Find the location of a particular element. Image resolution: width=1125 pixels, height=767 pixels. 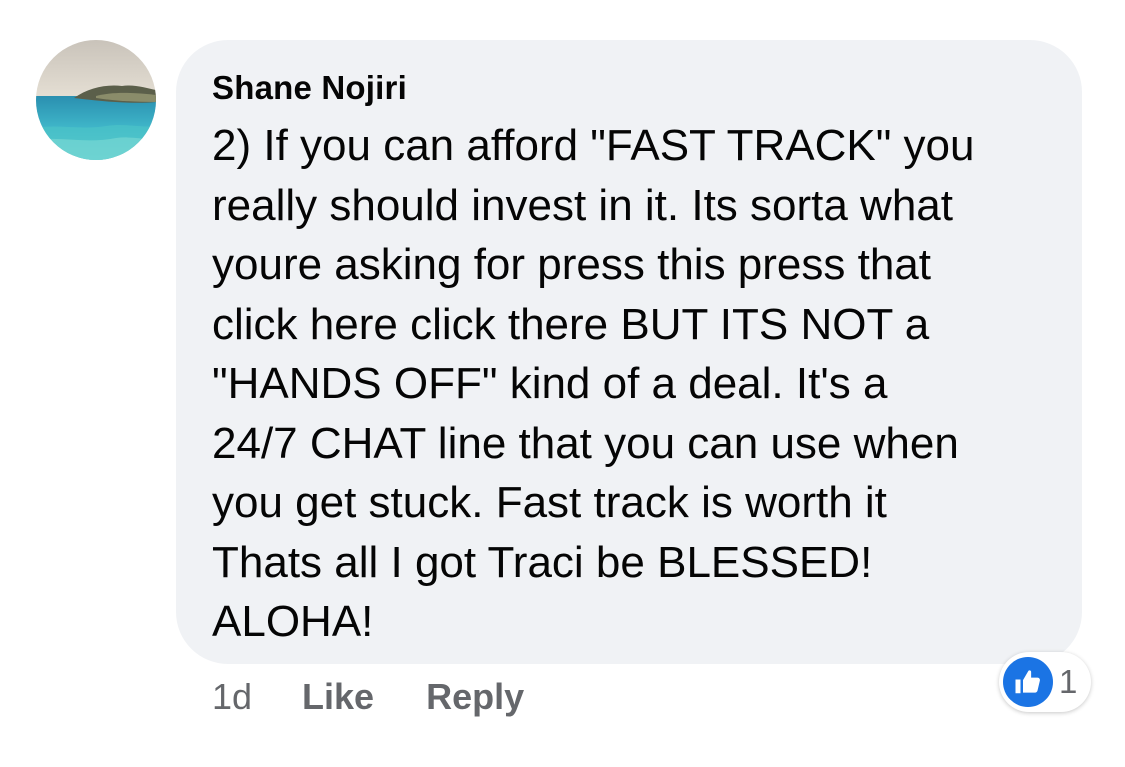

reaction-summary: 1 is located at coordinates (1045, 682).